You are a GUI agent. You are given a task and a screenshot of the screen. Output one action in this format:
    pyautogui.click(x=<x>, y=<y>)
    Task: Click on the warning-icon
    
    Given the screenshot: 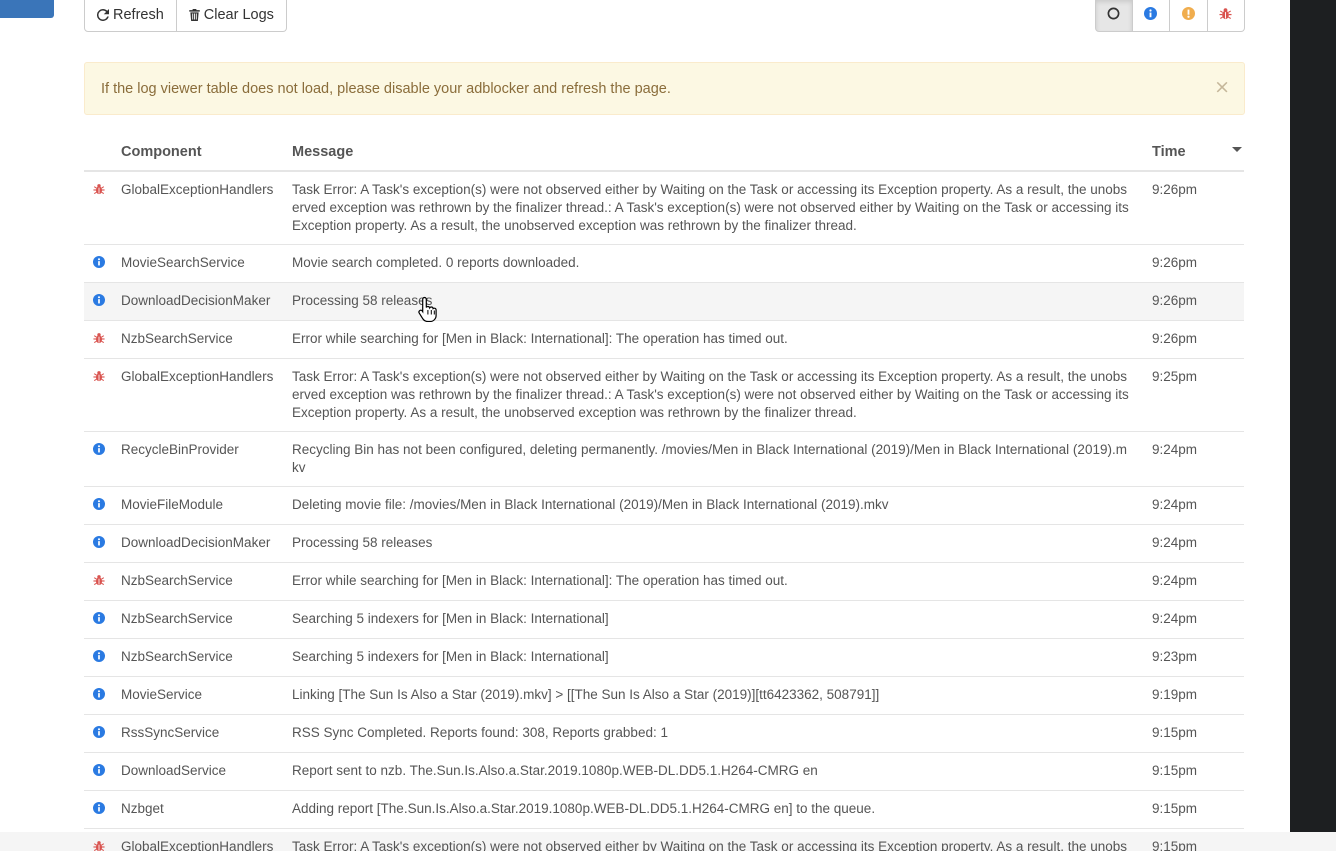 What is the action you would take?
    pyautogui.click(x=1188, y=15)
    